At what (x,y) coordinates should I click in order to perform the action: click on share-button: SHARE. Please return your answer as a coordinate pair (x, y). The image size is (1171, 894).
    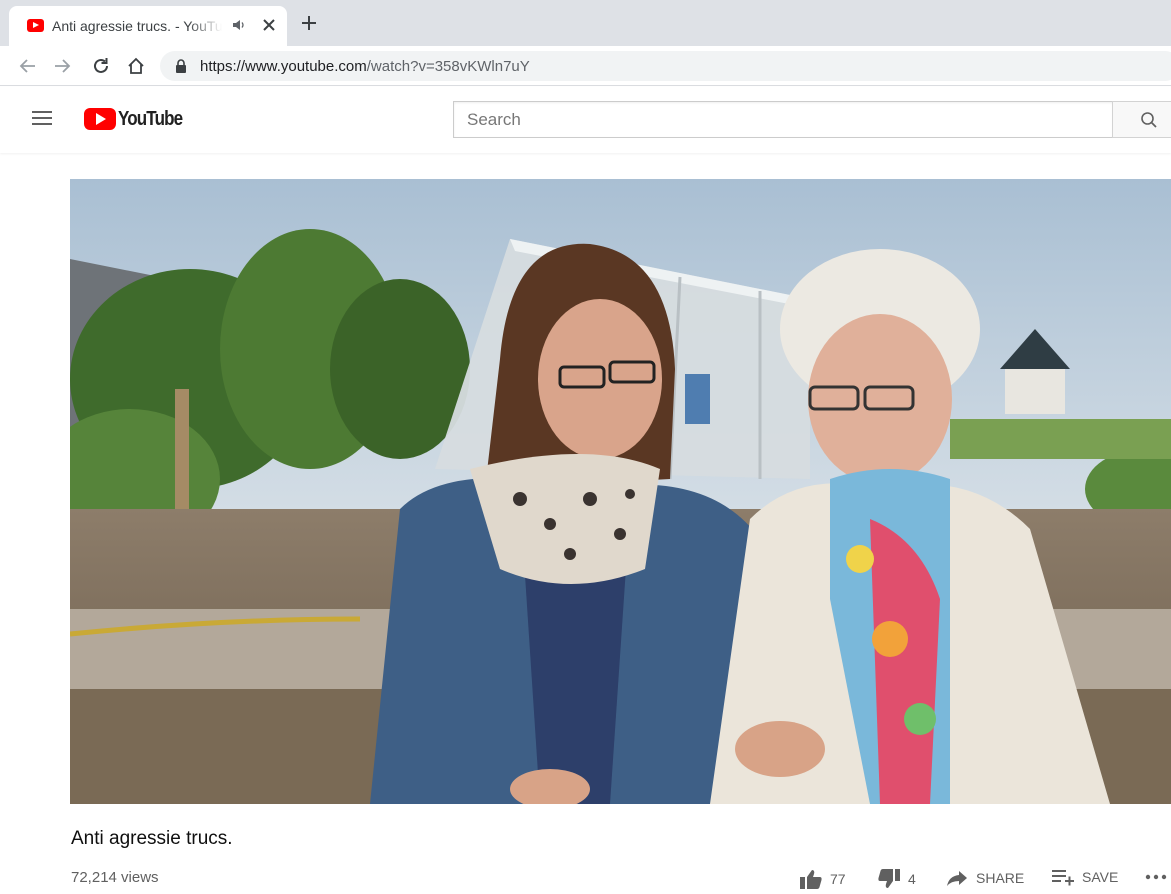
    Looking at the image, I should click on (984, 878).